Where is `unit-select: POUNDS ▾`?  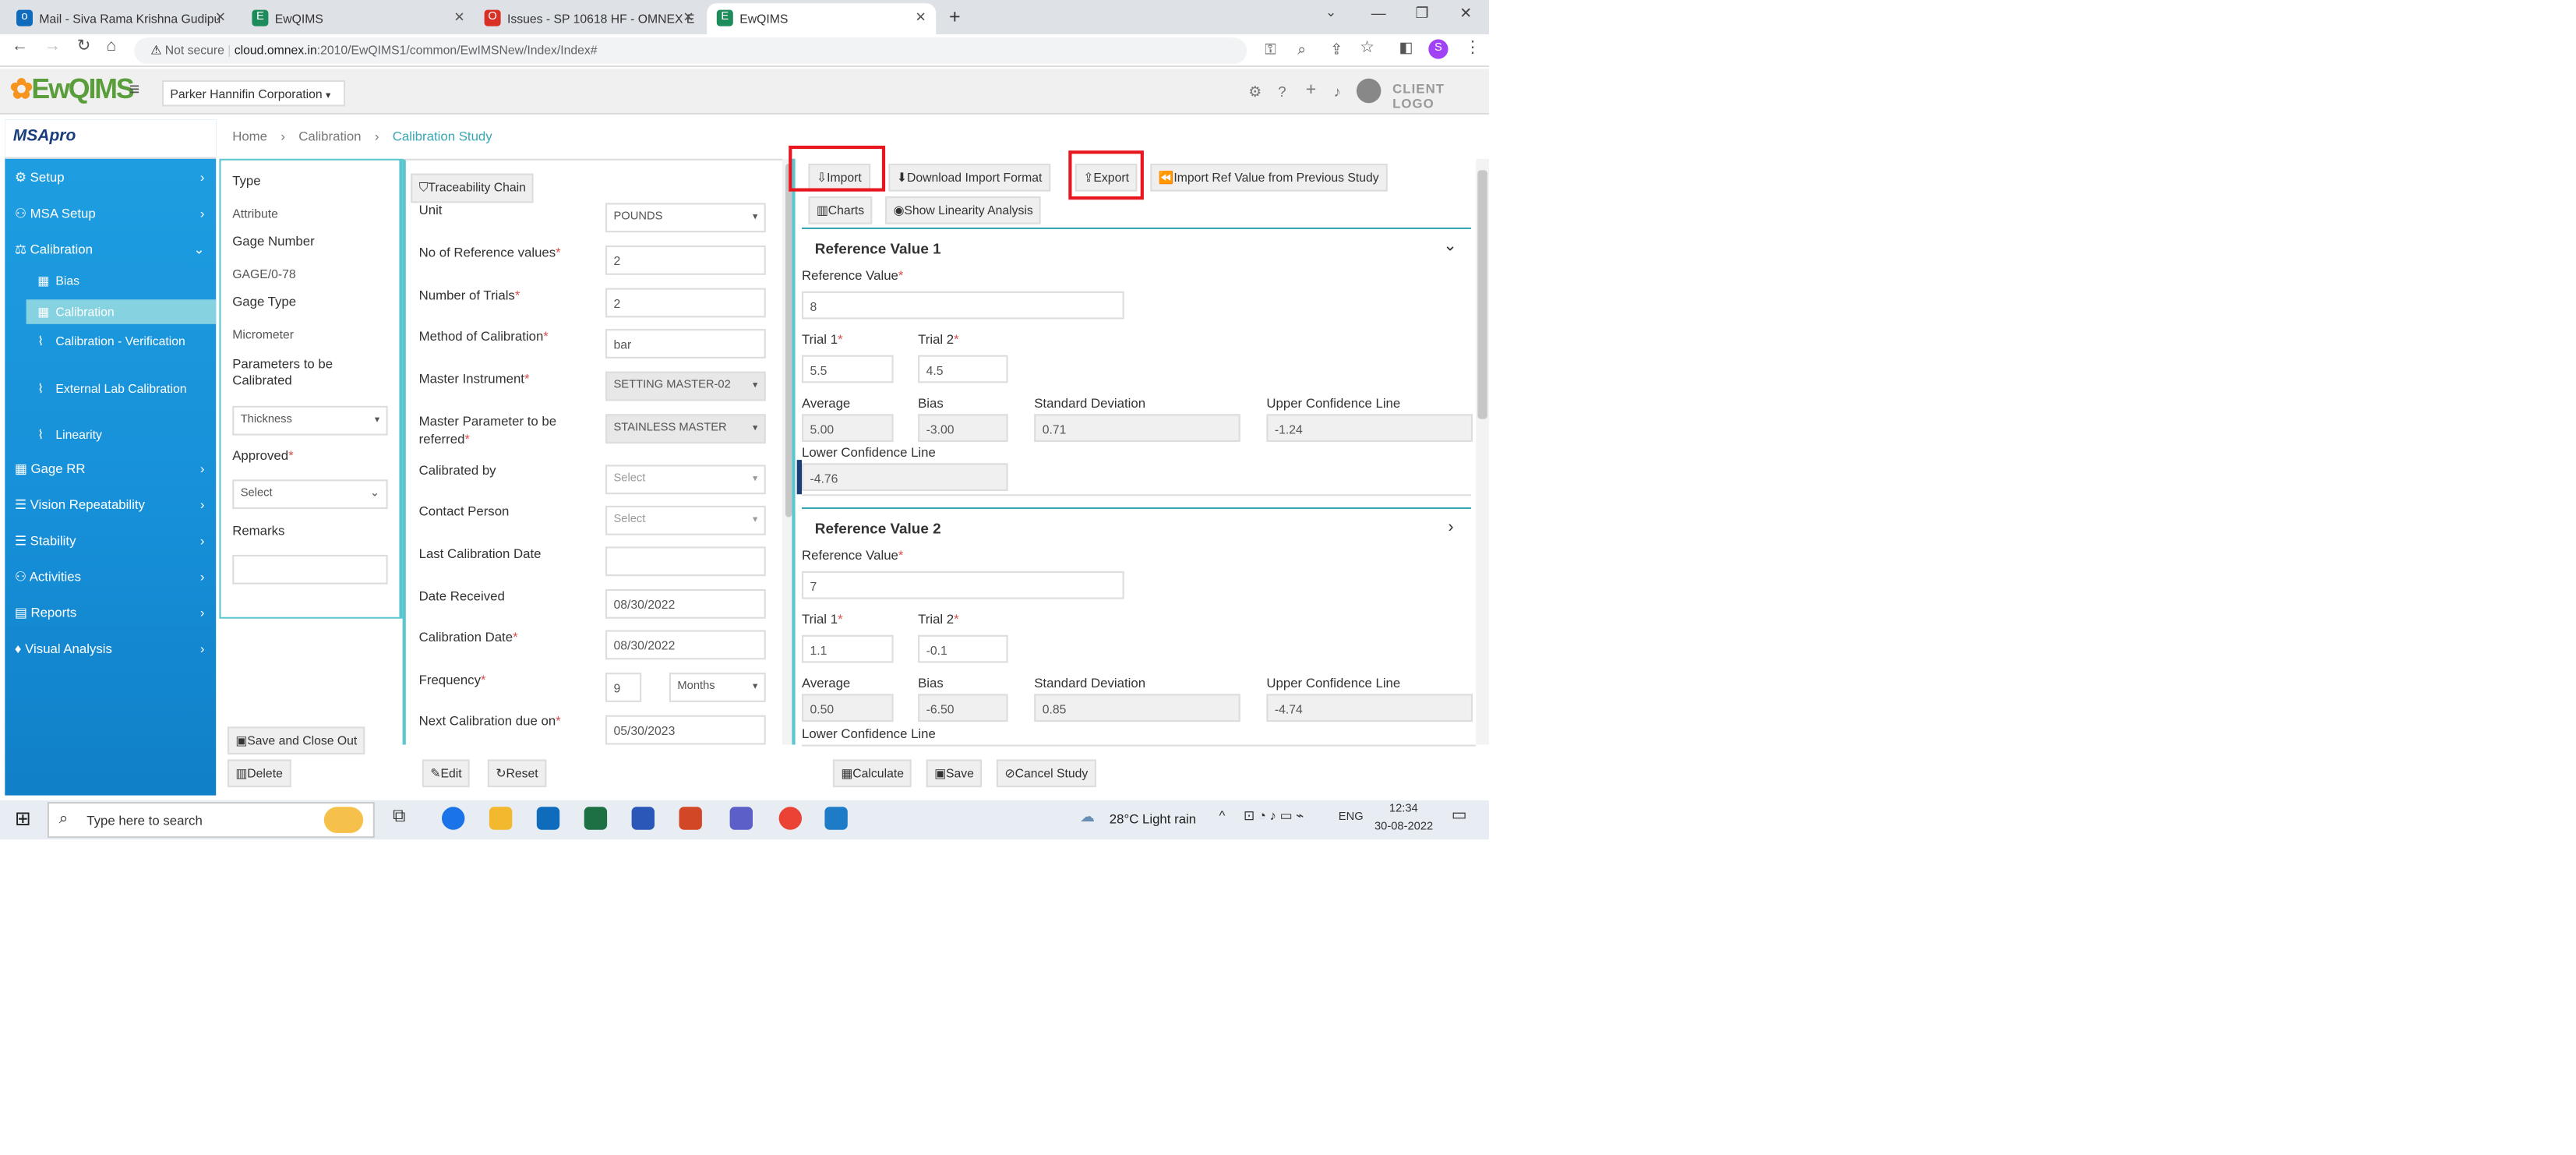
unit-select: POUNDS ▾ is located at coordinates (685, 218).